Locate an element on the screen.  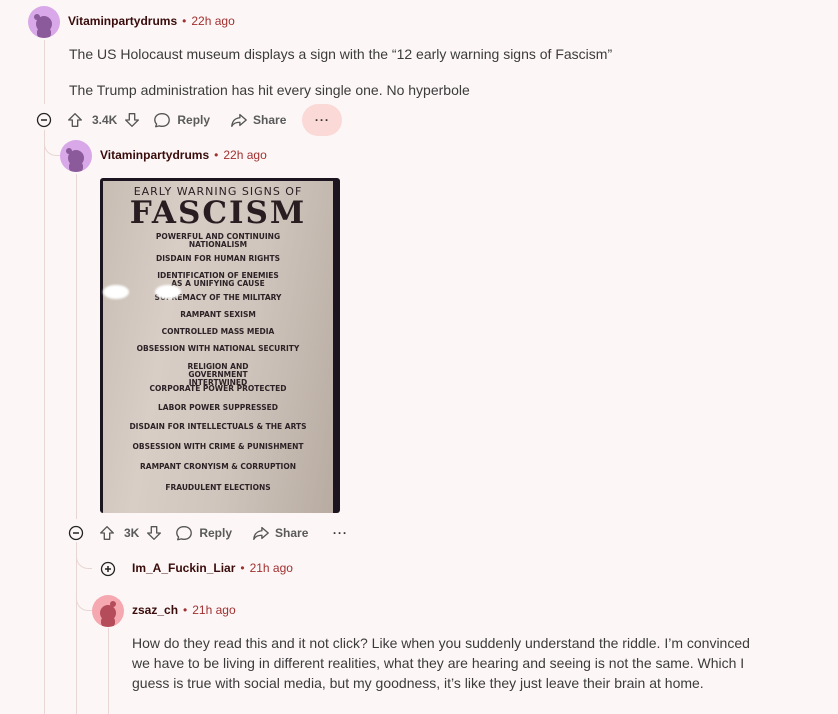
sign-item: OBSESSION WITH CRIME & PUNISHMENT is located at coordinates (218, 446).